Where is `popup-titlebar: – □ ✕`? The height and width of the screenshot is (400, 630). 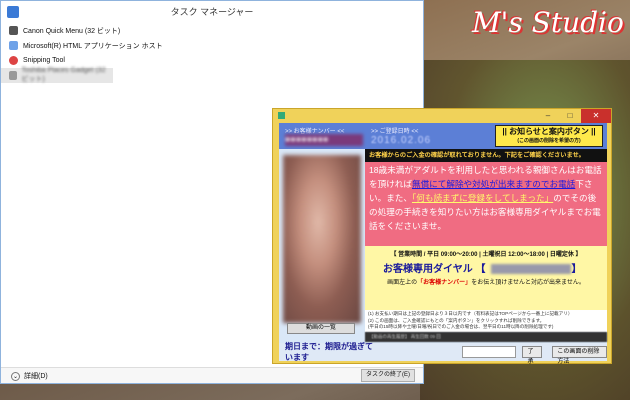 popup-titlebar: – □ ✕ is located at coordinates (442, 116).